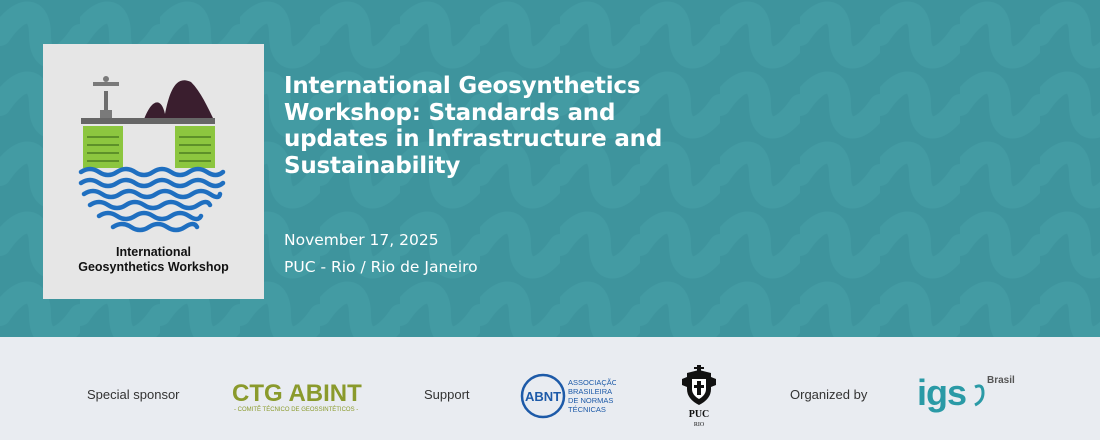  I want to click on igs-wordmark: igs, so click(941, 392).